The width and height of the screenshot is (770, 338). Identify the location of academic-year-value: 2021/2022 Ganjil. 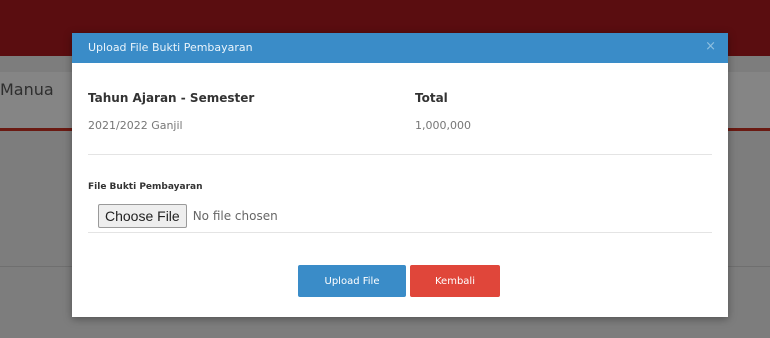
(135, 125).